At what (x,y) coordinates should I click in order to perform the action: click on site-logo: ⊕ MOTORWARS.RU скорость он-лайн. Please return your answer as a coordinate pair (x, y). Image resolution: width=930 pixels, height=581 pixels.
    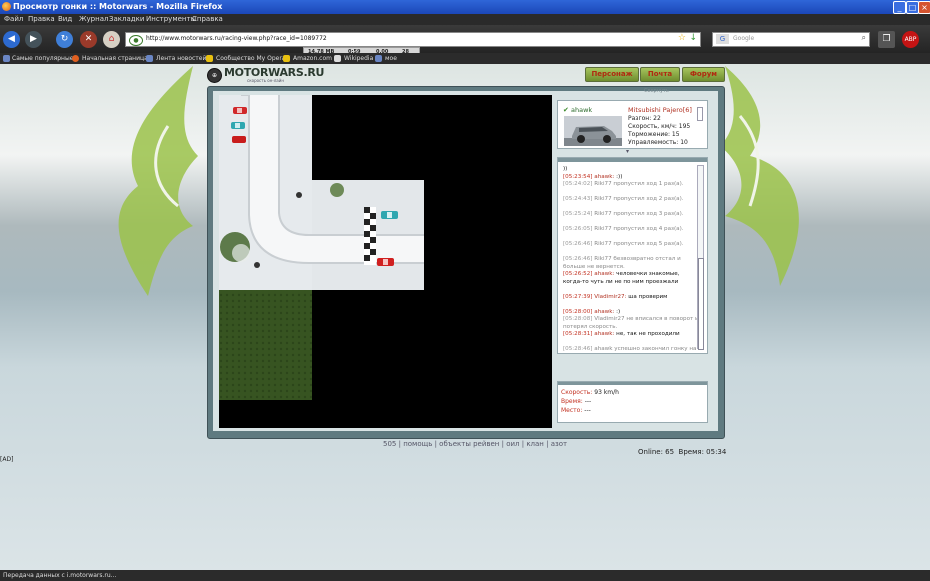
    Looking at the image, I should click on (265, 75).